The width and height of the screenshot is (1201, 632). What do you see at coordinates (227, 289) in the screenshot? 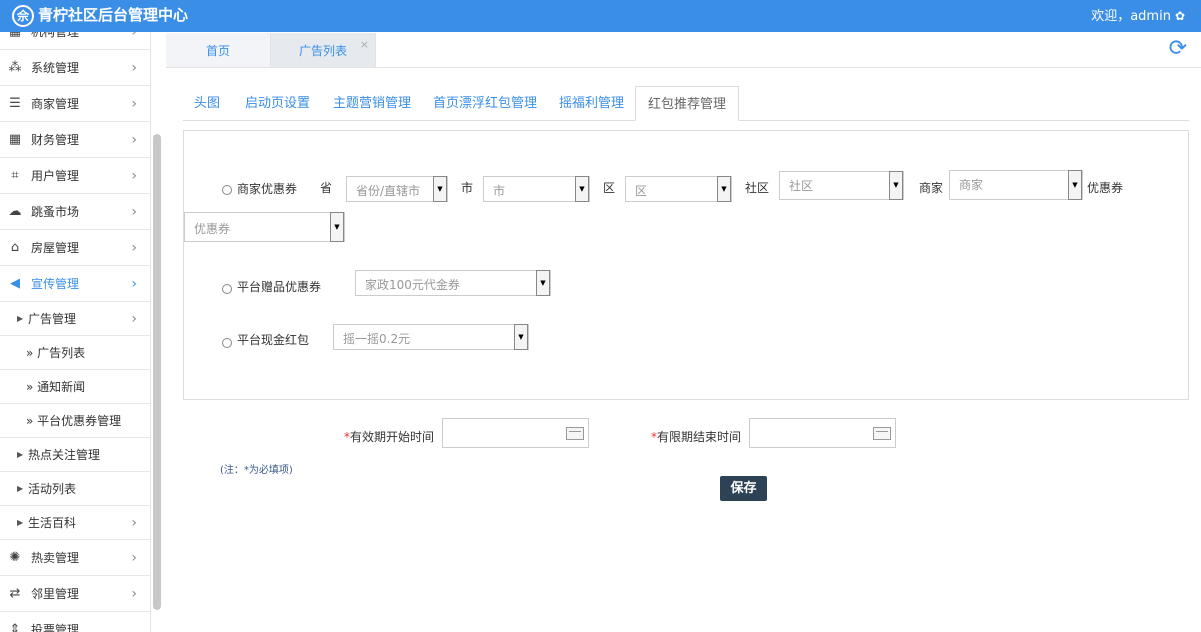
I see `platform-gift-radio` at bounding box center [227, 289].